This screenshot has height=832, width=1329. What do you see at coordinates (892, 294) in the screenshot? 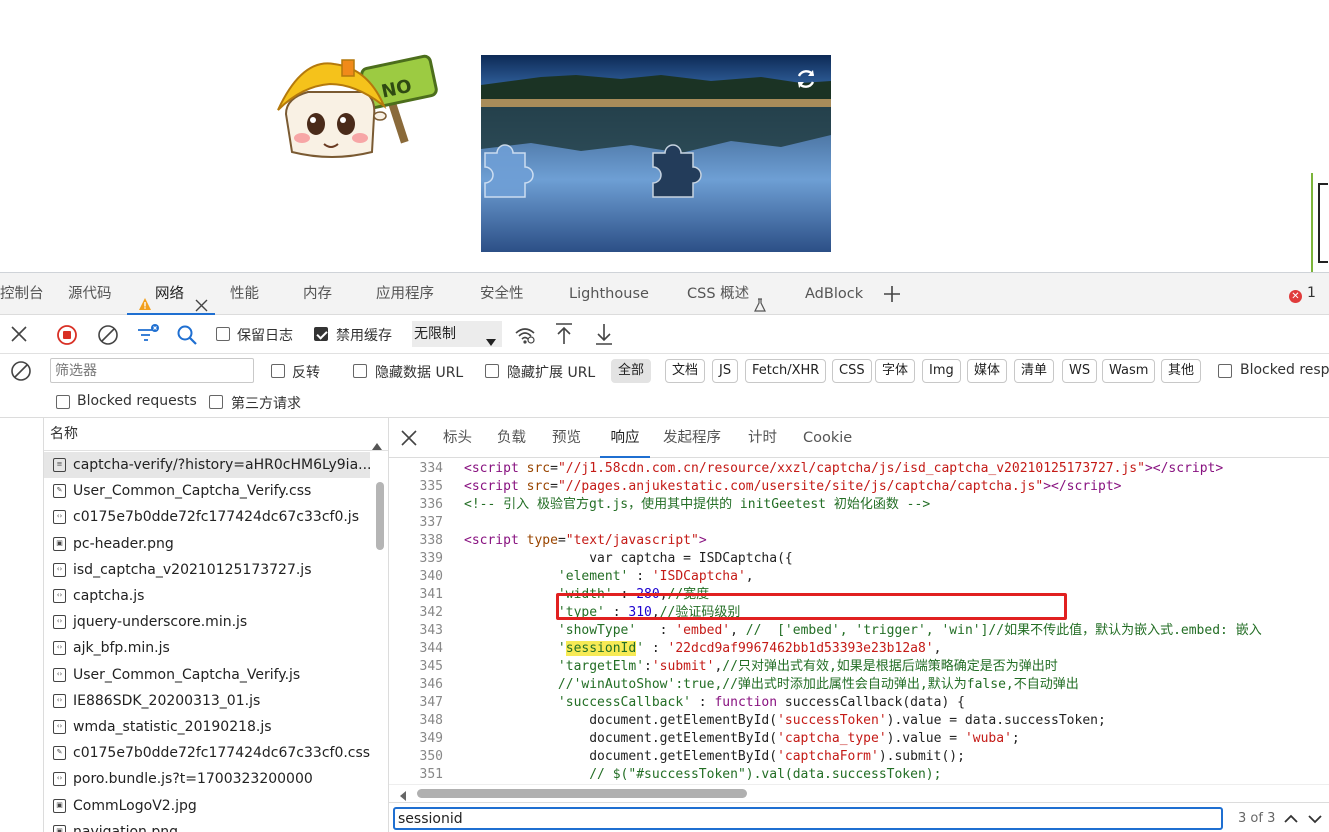
I see `add-tab-plus-icon` at bounding box center [892, 294].